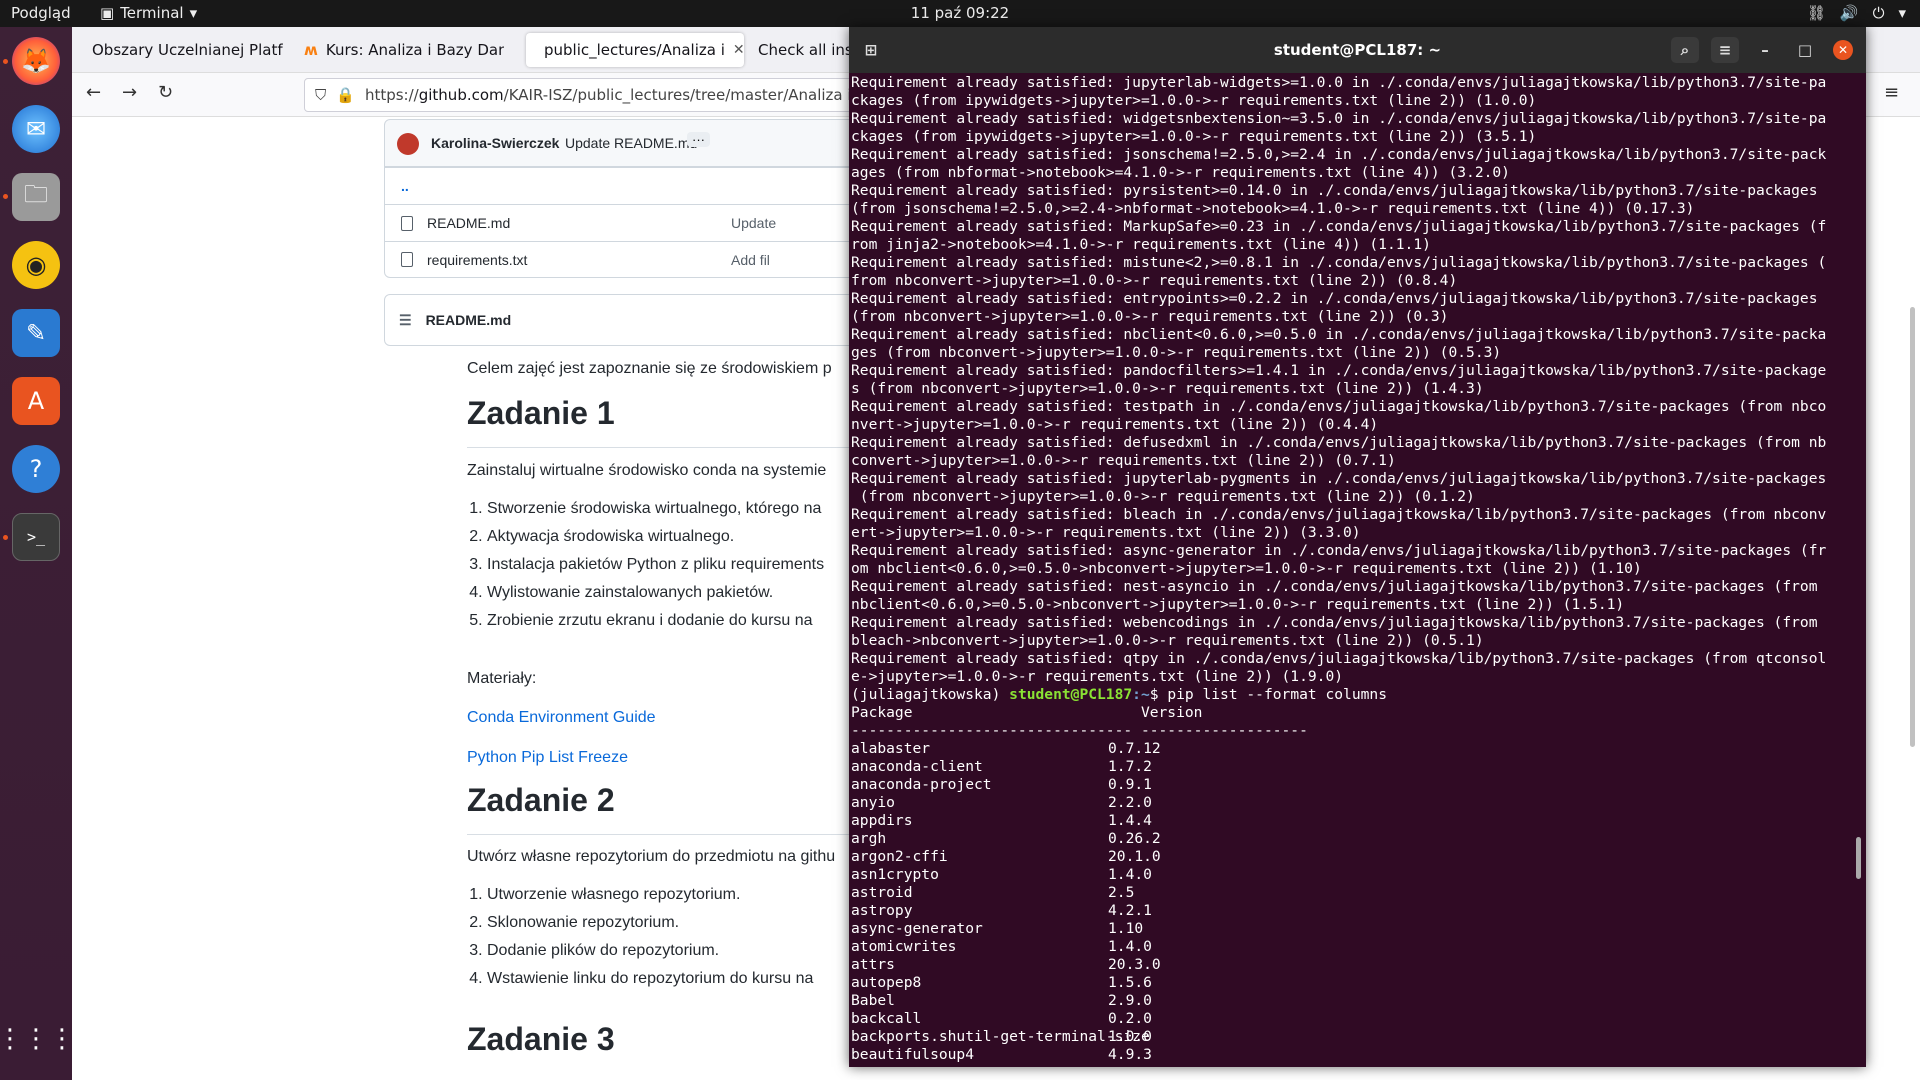 The image size is (1920, 1080). I want to click on package-row: autopep8 1.5.6, so click(1351, 983).